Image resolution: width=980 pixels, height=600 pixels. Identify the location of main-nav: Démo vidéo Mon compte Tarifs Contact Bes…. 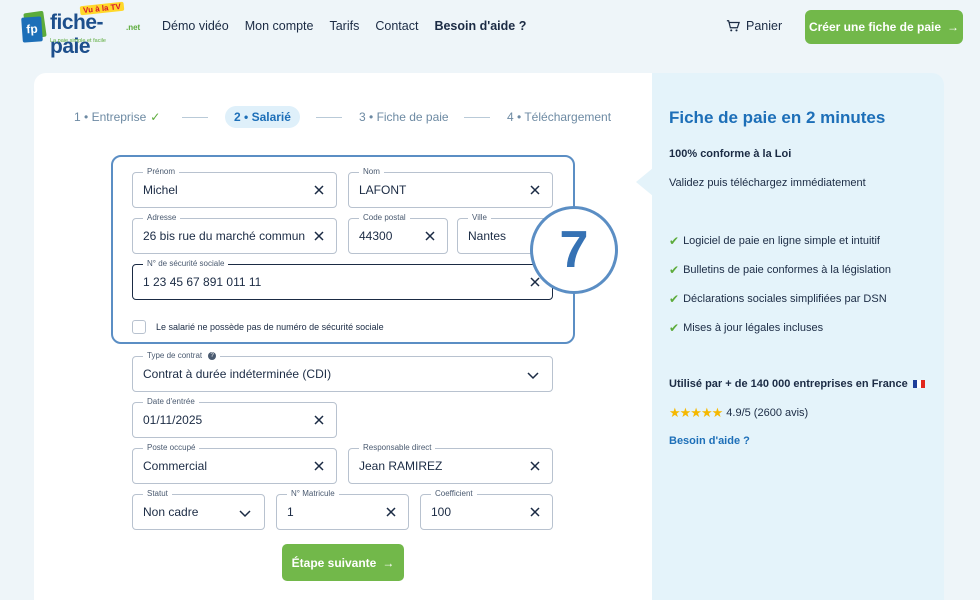
(344, 26).